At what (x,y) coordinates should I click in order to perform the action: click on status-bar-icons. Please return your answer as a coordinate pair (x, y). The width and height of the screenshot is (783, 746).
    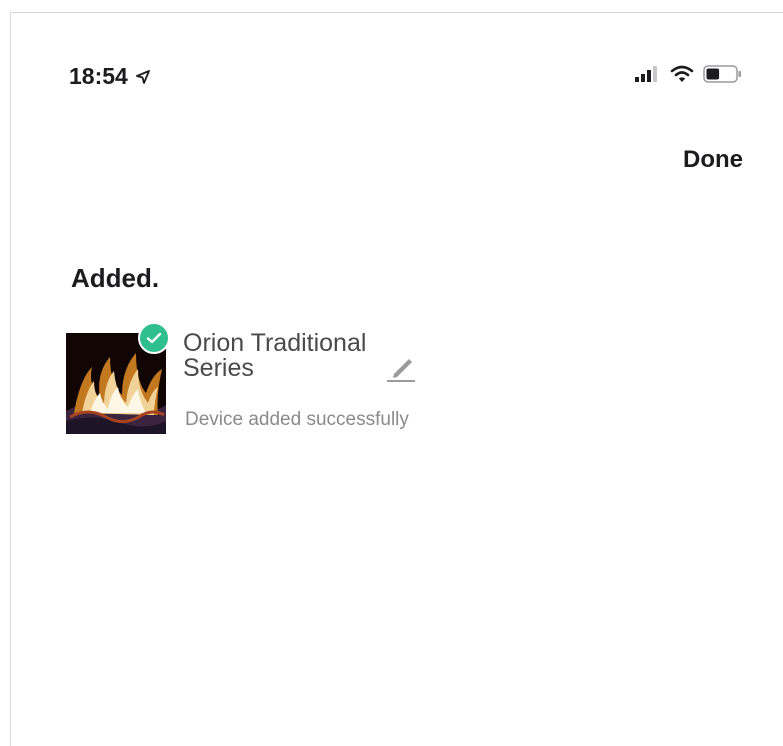
    Looking at the image, I should click on (689, 74).